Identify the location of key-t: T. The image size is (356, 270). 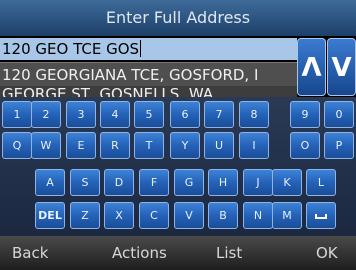
(149, 145).